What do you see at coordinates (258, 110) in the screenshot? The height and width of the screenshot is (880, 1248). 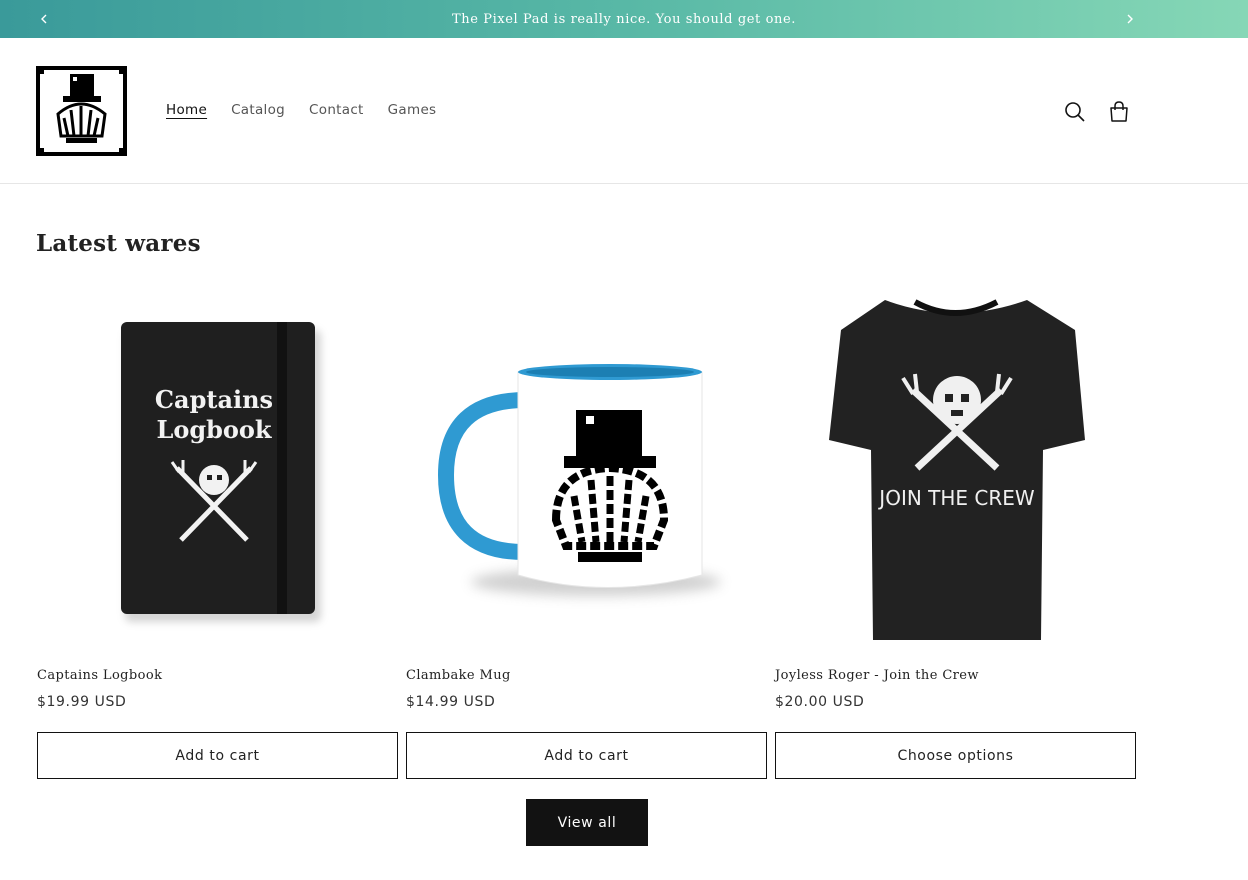 I see `nav-catalog: Catalog` at bounding box center [258, 110].